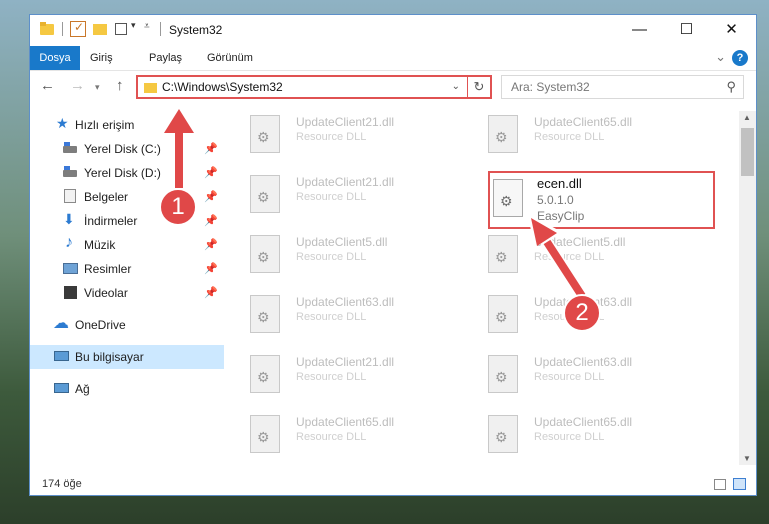  Describe the element at coordinates (109, 357) in the screenshot. I see `sidebar-item-label: Bu bilgisayar` at that location.